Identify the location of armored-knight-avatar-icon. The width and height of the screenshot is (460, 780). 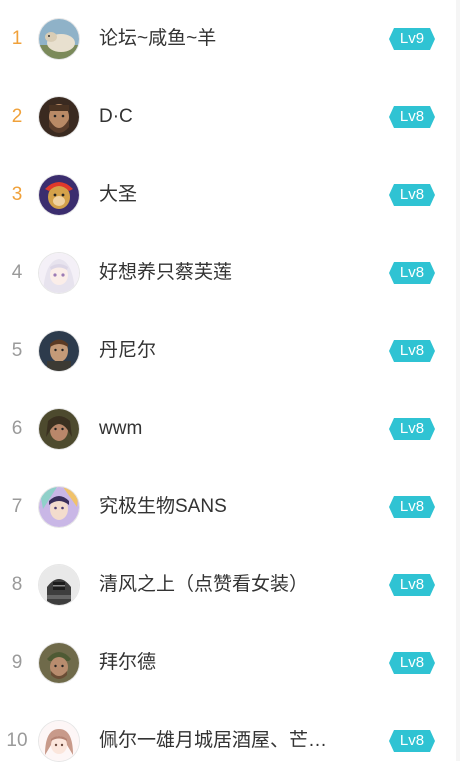
(59, 585).